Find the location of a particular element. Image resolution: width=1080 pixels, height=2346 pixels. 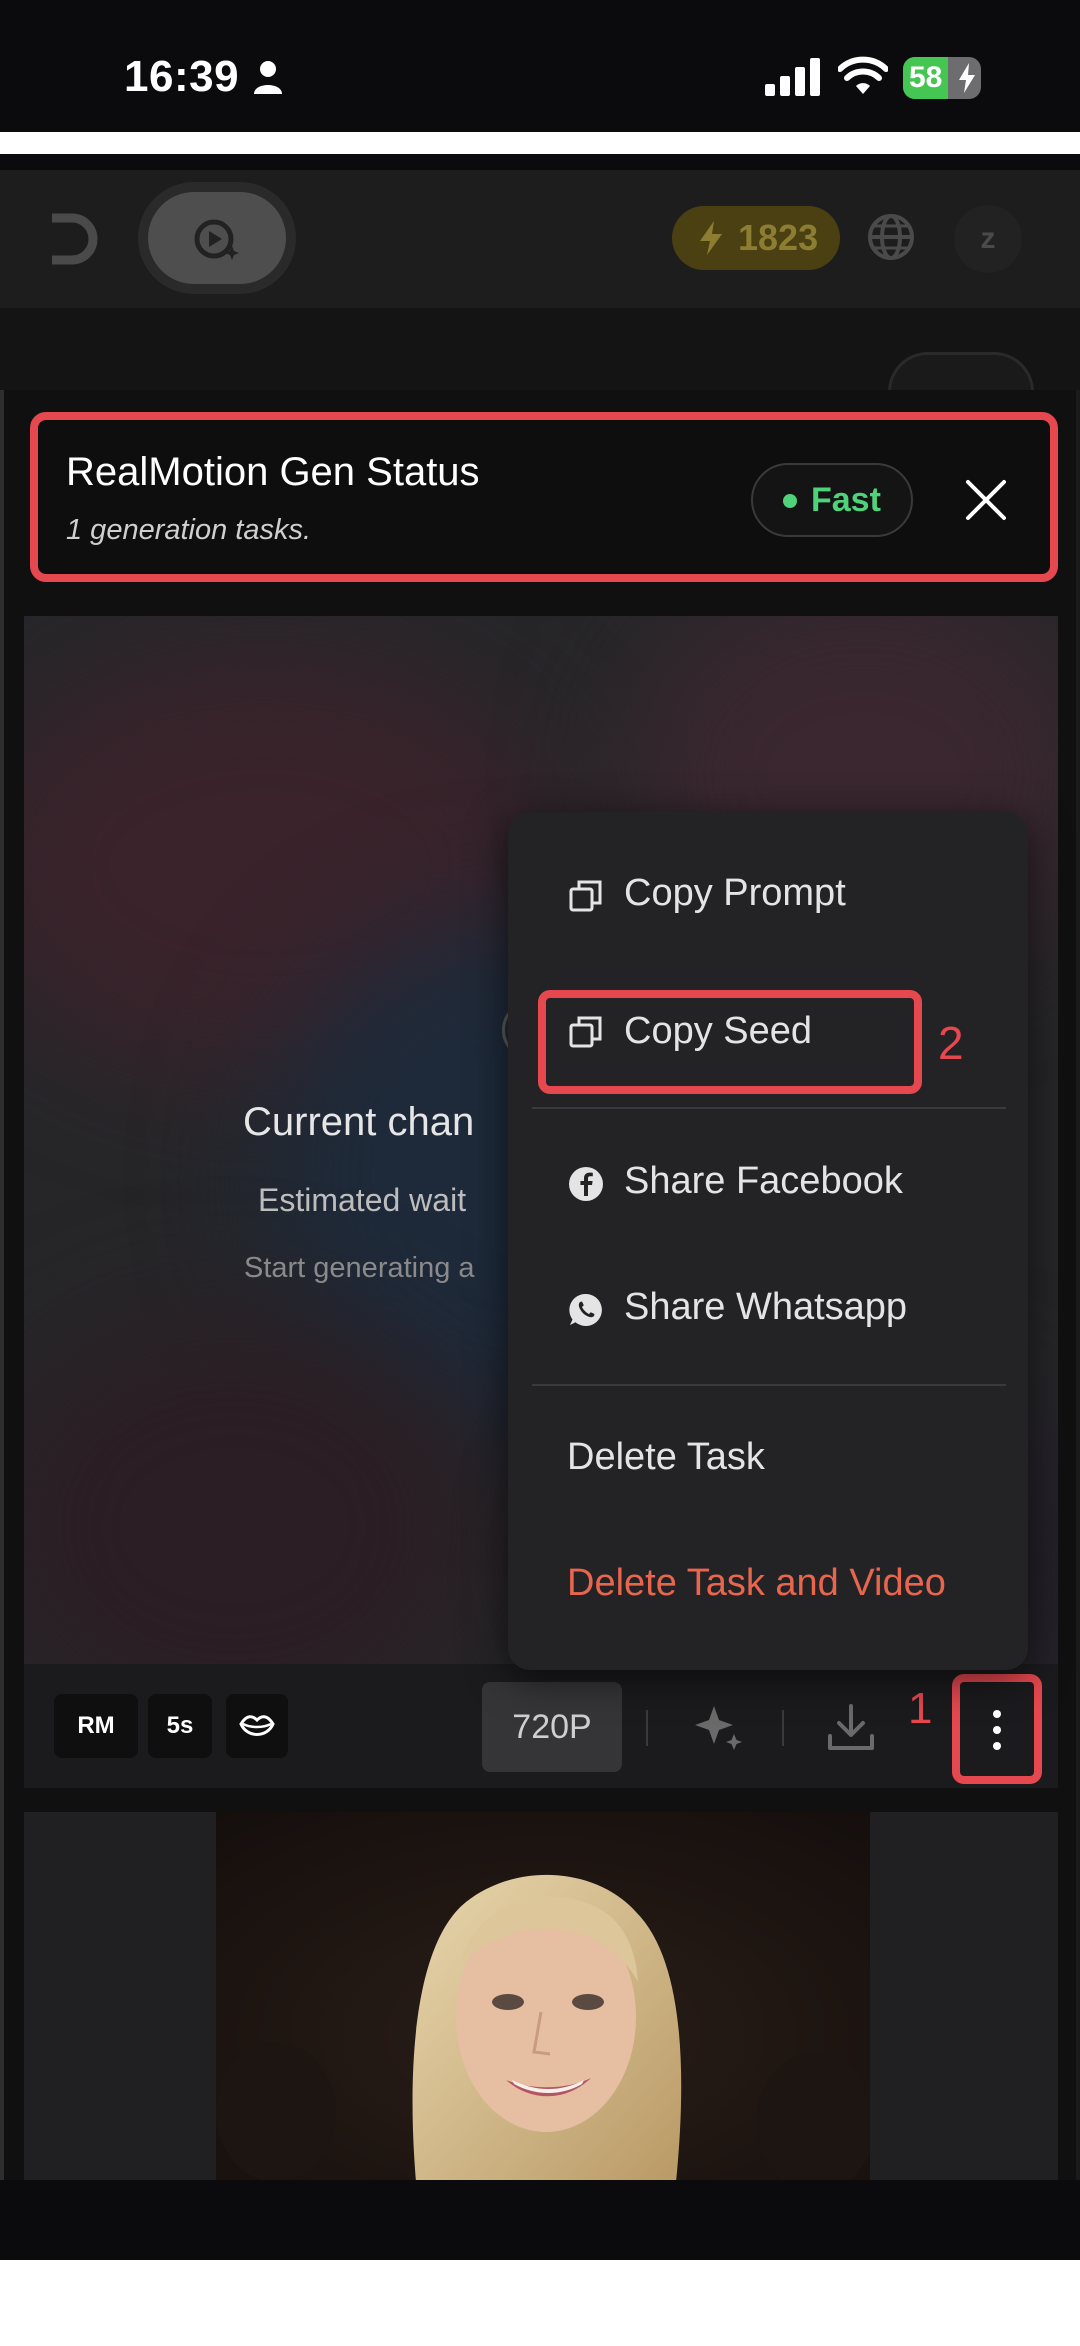

queue-status-title: Current chan is located at coordinates (359, 1122).